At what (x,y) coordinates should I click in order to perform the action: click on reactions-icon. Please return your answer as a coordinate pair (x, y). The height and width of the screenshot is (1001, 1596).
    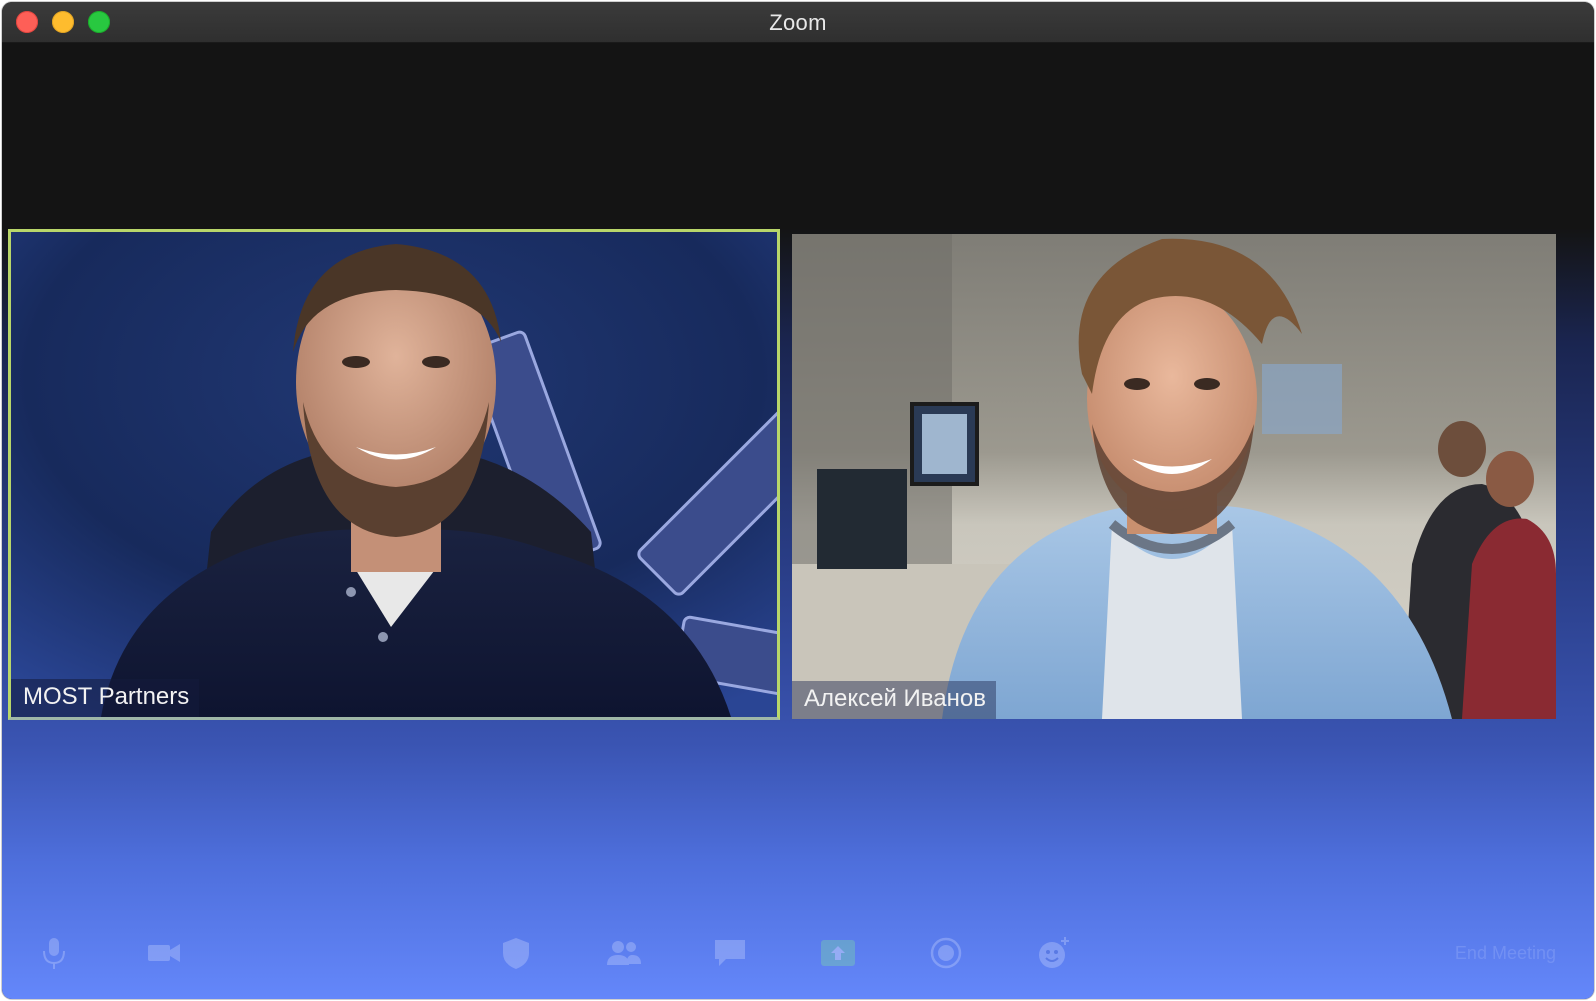
    Looking at the image, I should click on (1054, 953).